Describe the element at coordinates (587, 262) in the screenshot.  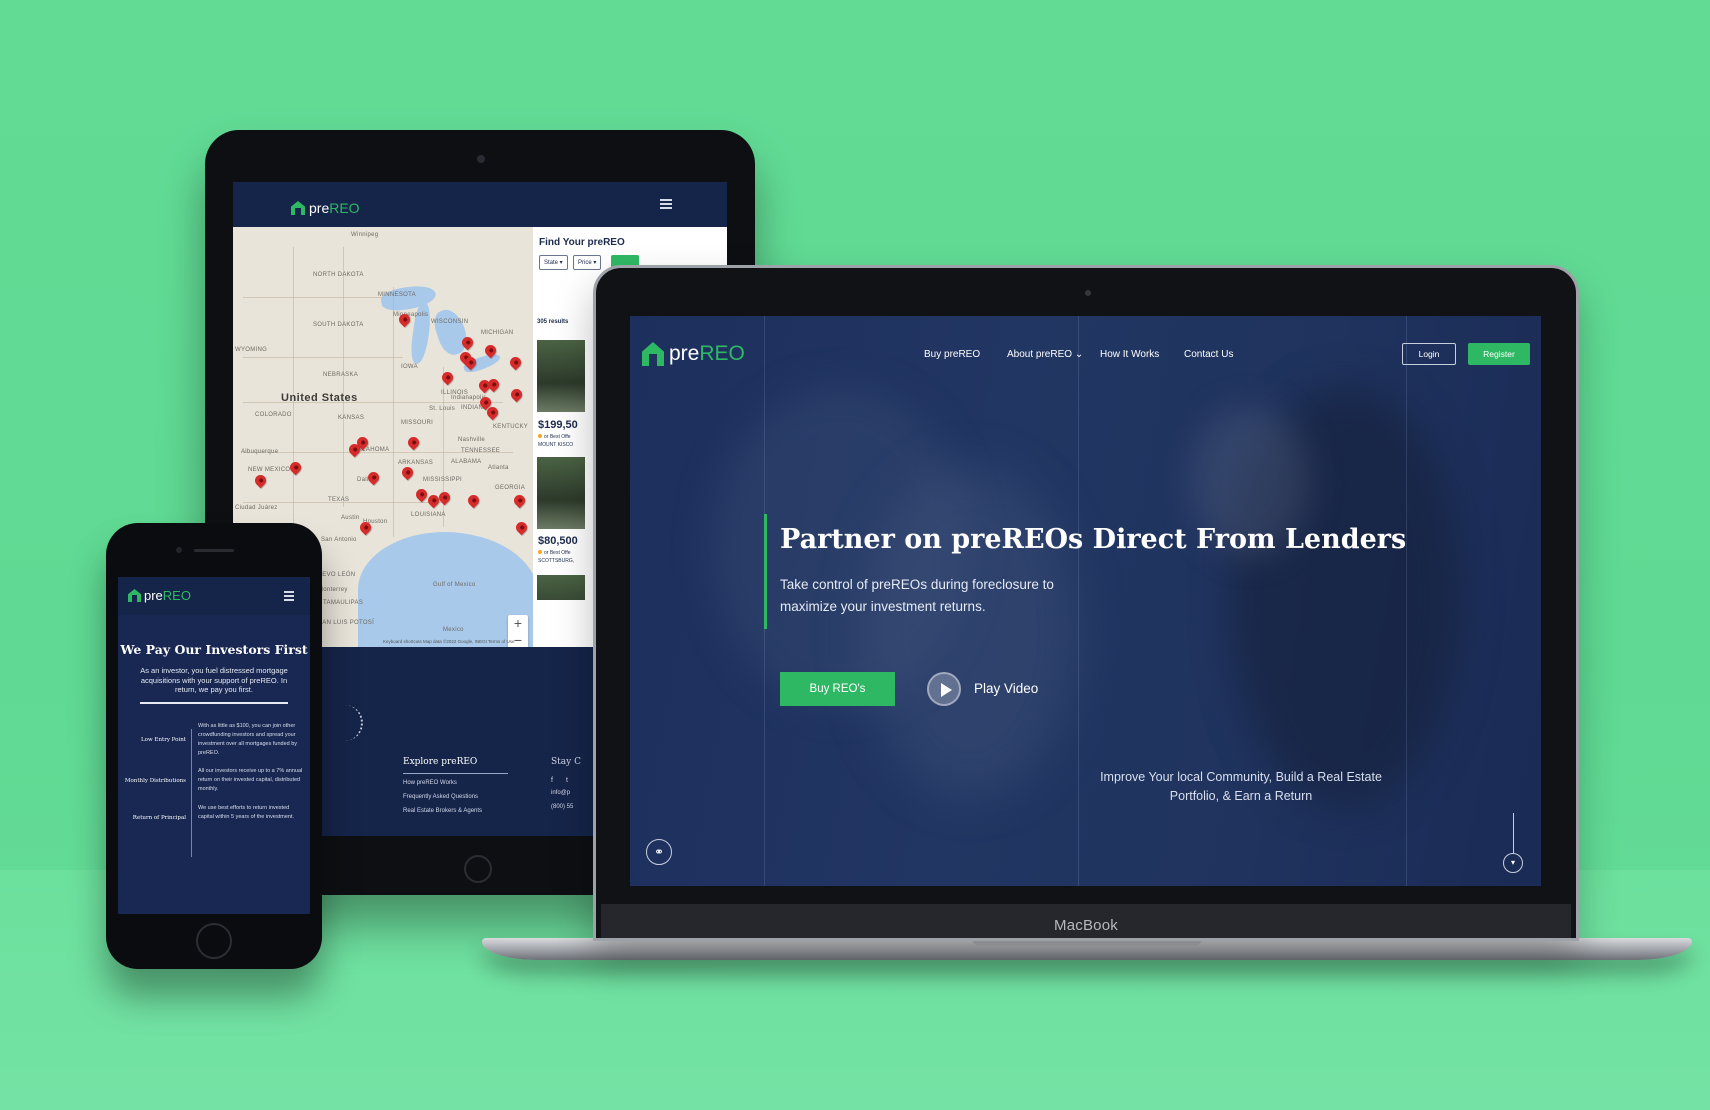
I see `price-filter: Price ▾` at that location.